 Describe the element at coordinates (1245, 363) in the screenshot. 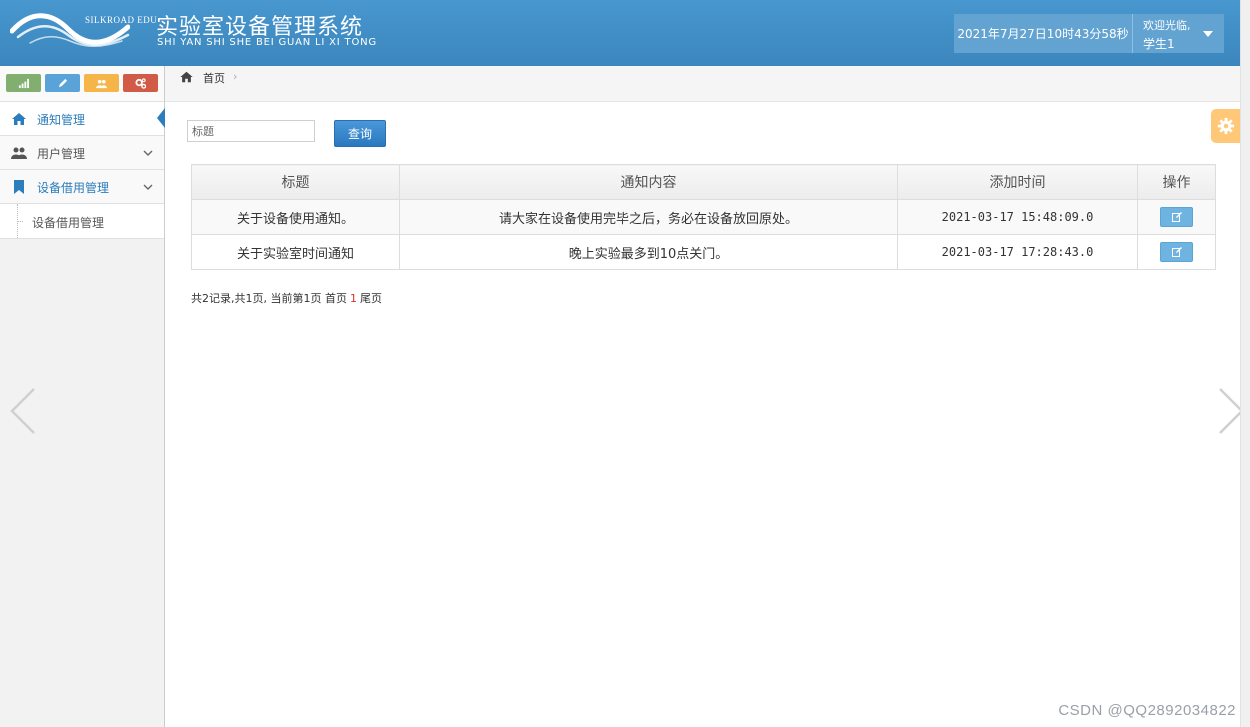

I see `page-scrollbar` at that location.